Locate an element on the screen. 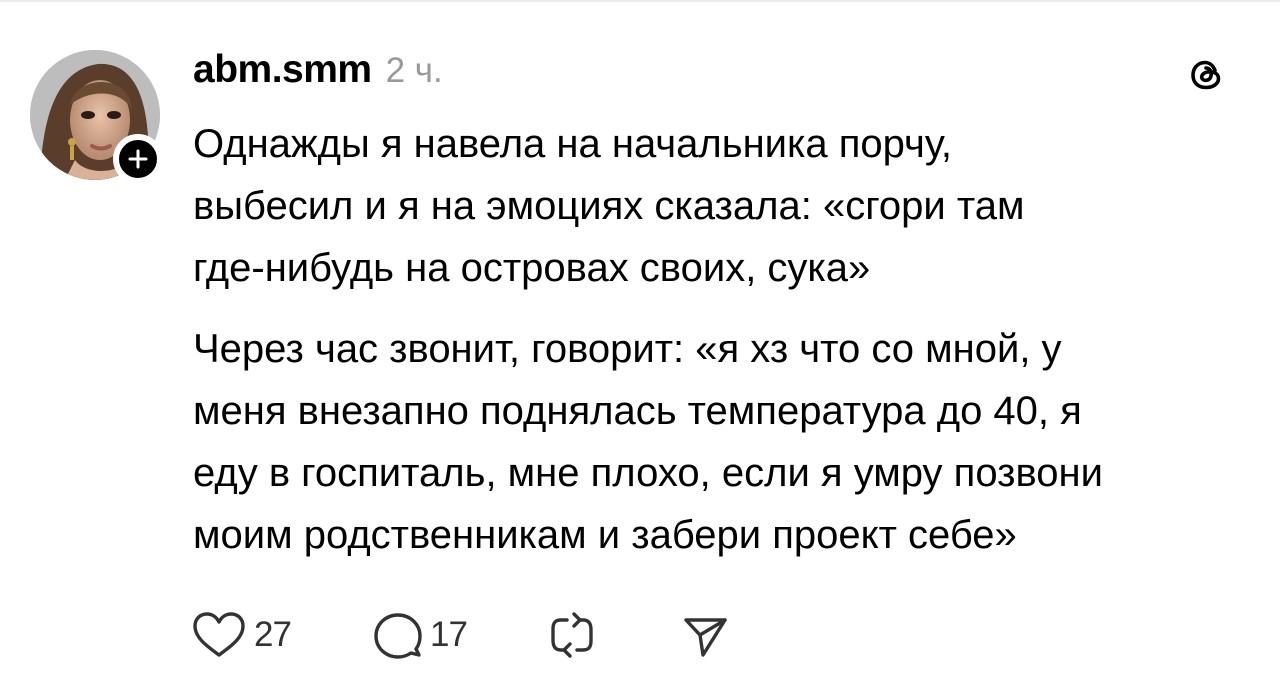  post-actions: 27 17 is located at coordinates (459, 635).